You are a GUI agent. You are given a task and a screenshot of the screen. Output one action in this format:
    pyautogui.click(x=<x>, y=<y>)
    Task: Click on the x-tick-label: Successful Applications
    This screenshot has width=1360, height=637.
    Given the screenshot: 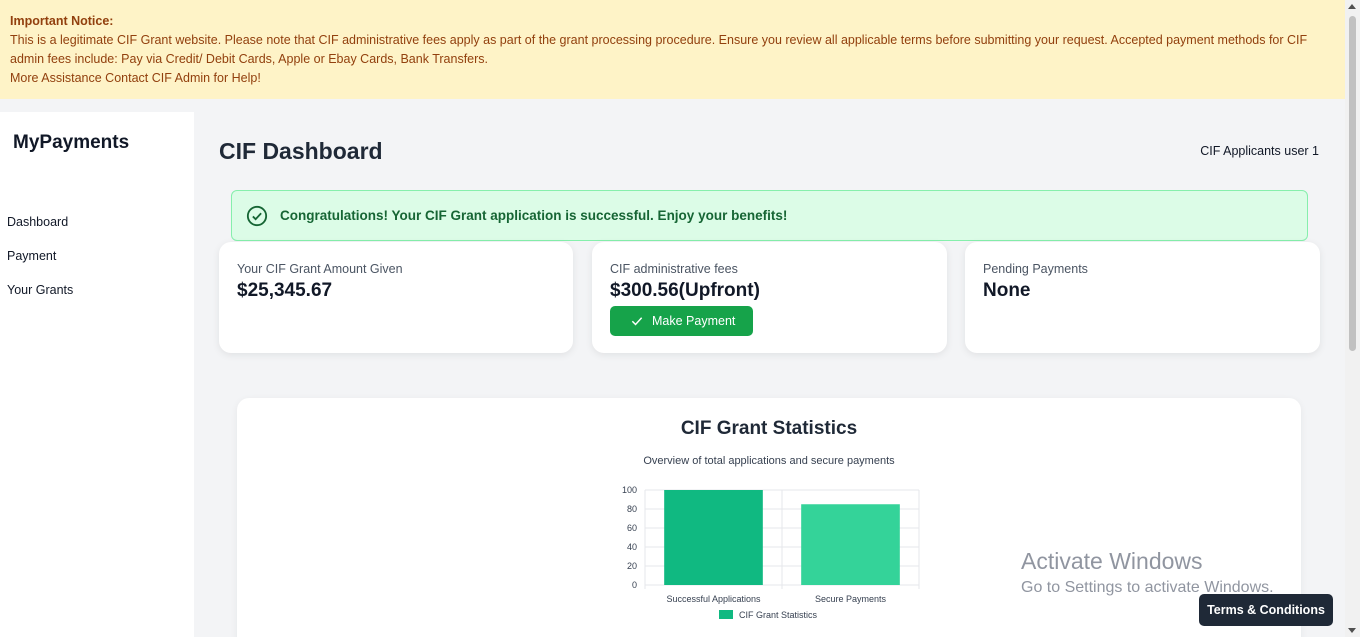 What is the action you would take?
    pyautogui.click(x=713, y=599)
    